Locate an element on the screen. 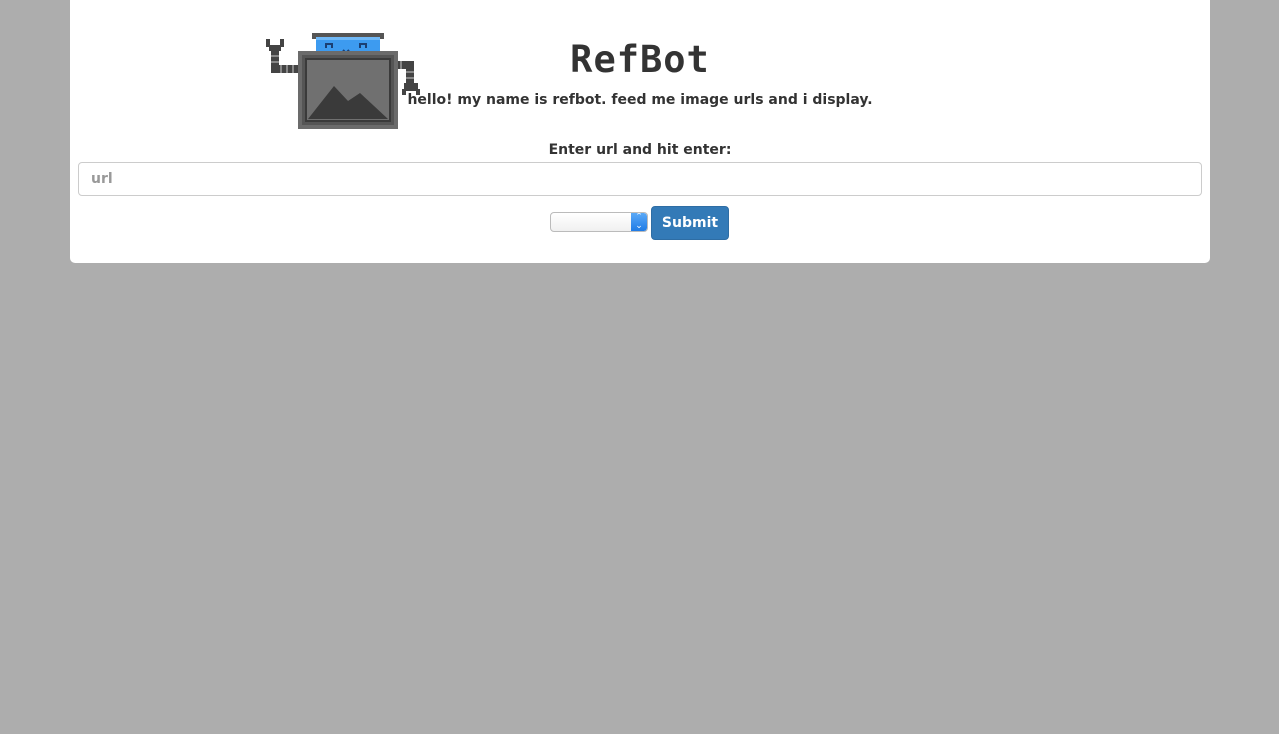  chevron-up-down-icon: ⌃ ⌄ is located at coordinates (639, 222).